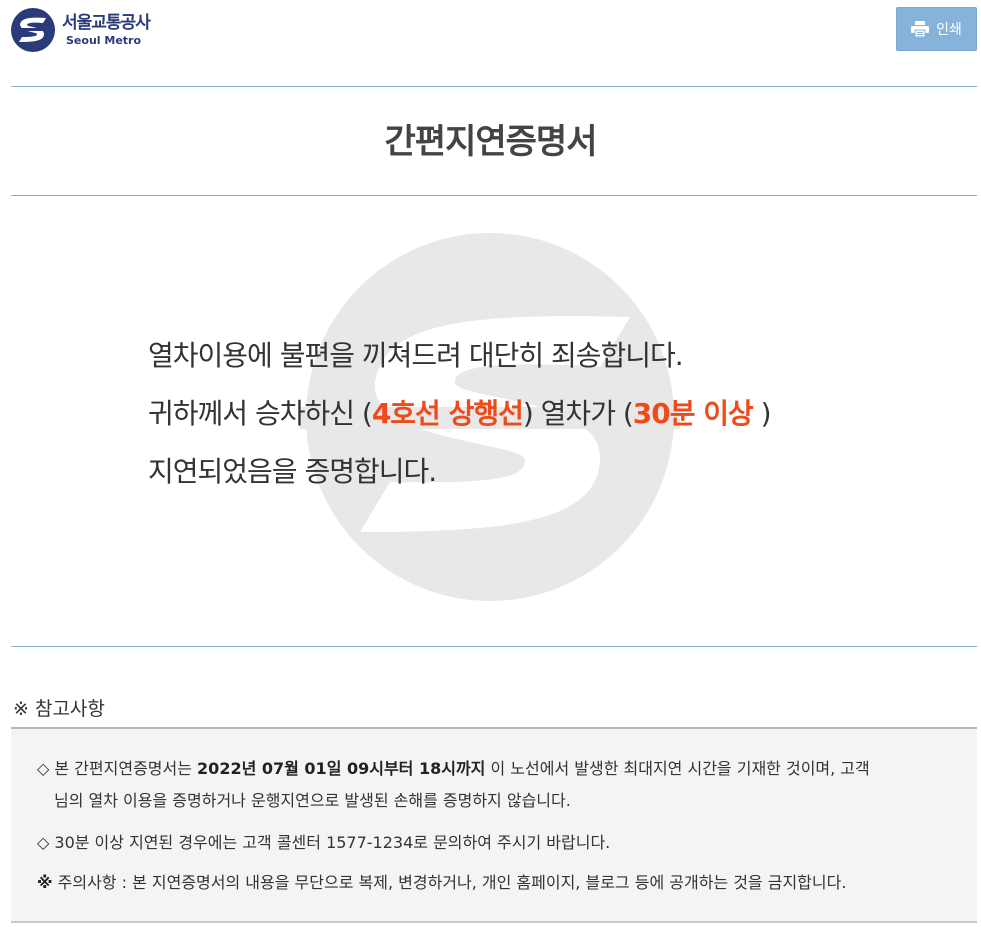 The width and height of the screenshot is (981, 927). Describe the element at coordinates (104, 40) in the screenshot. I see `logo-english-text: Seoul Metro` at that location.